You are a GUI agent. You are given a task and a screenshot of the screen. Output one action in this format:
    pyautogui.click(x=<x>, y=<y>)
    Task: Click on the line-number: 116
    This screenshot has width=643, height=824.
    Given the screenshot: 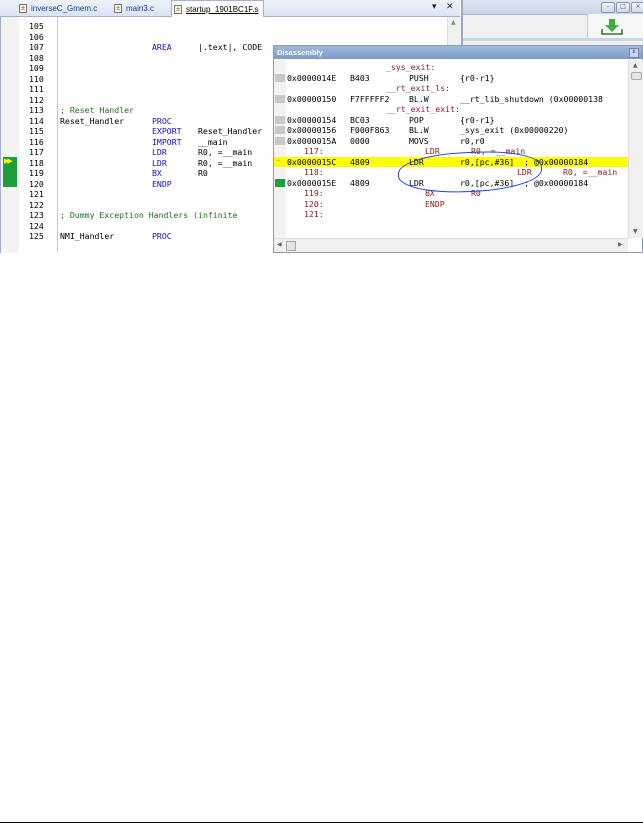 What is the action you would take?
    pyautogui.click(x=36, y=141)
    